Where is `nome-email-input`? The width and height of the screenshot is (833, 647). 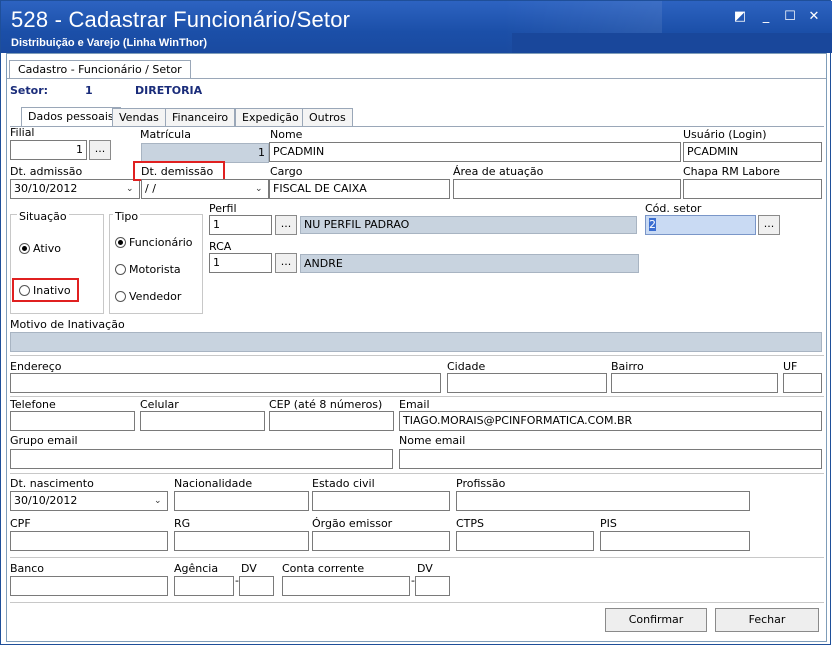
nome-email-input is located at coordinates (610, 459).